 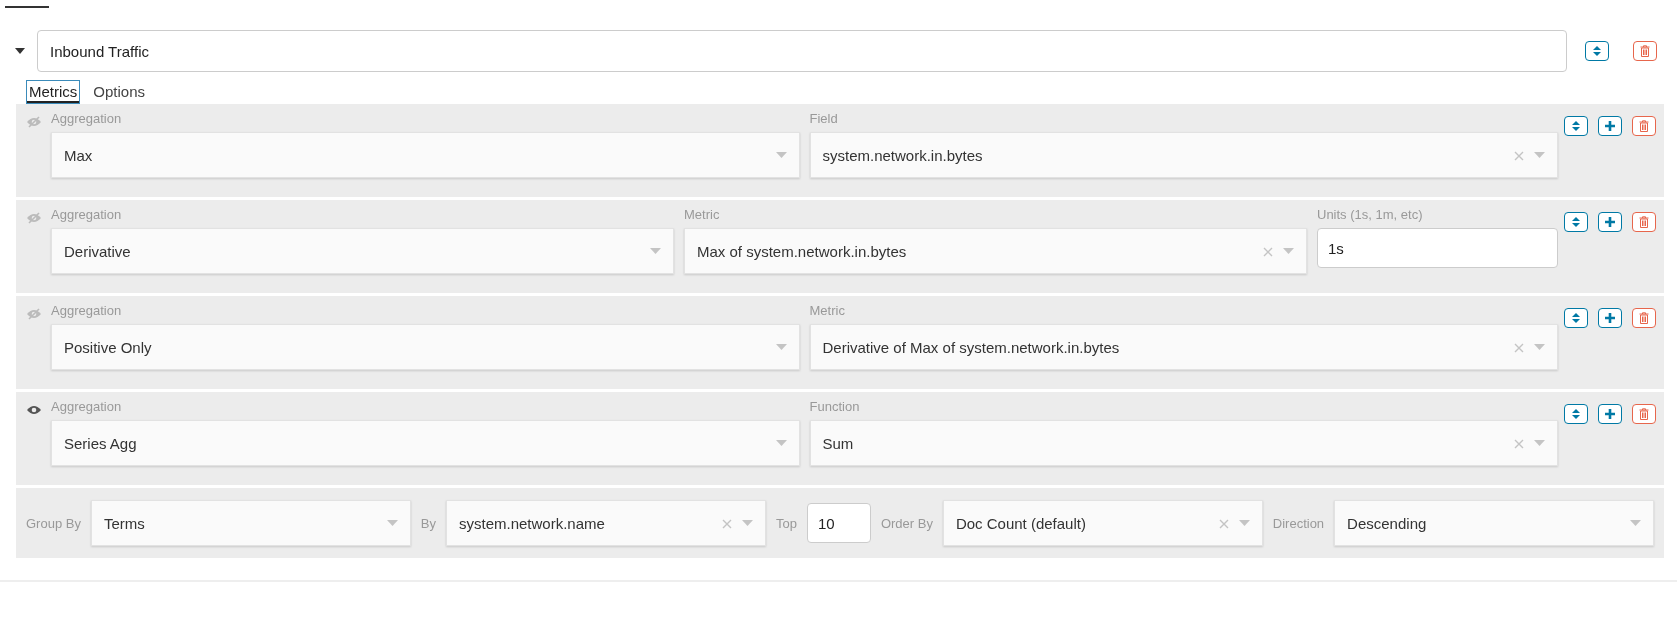 I want to click on field-label: By, so click(x=428, y=523).